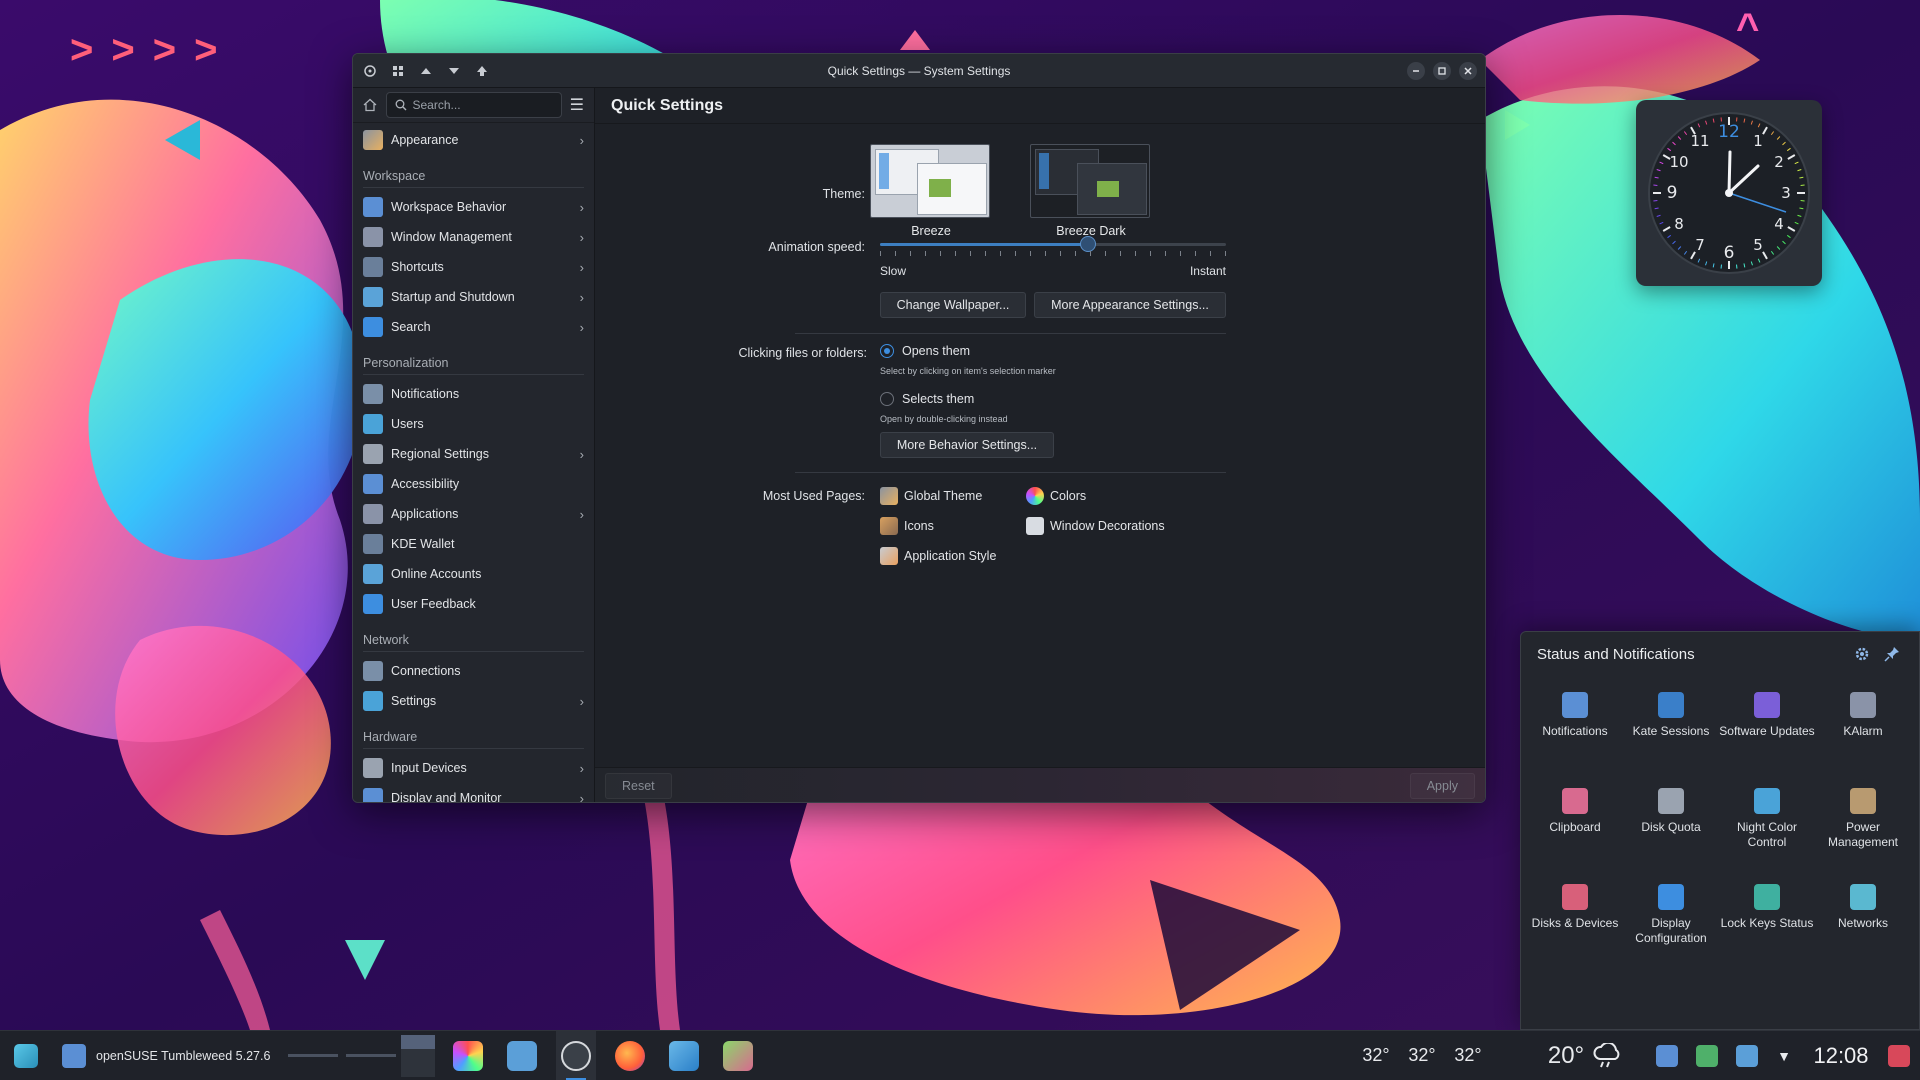 The image size is (1920, 1080). What do you see at coordinates (414, 701) in the screenshot?
I see `sidebar-item-label: Settings` at bounding box center [414, 701].